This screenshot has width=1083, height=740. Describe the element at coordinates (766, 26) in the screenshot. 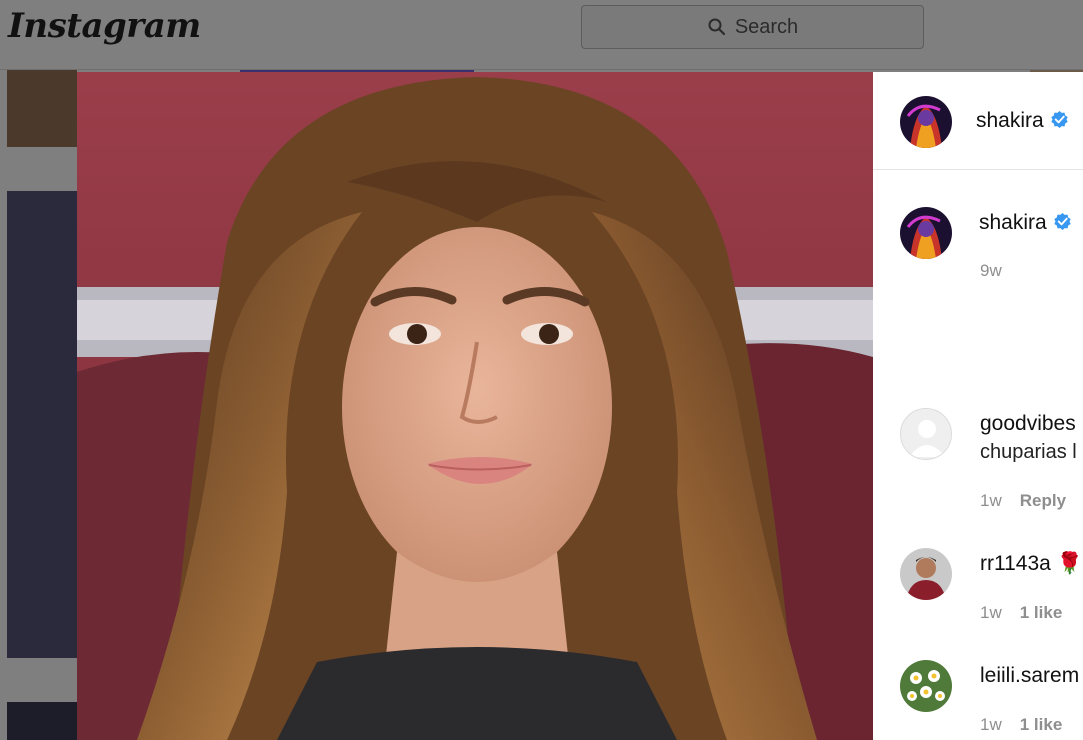

I see `search-placeholder: Search` at that location.